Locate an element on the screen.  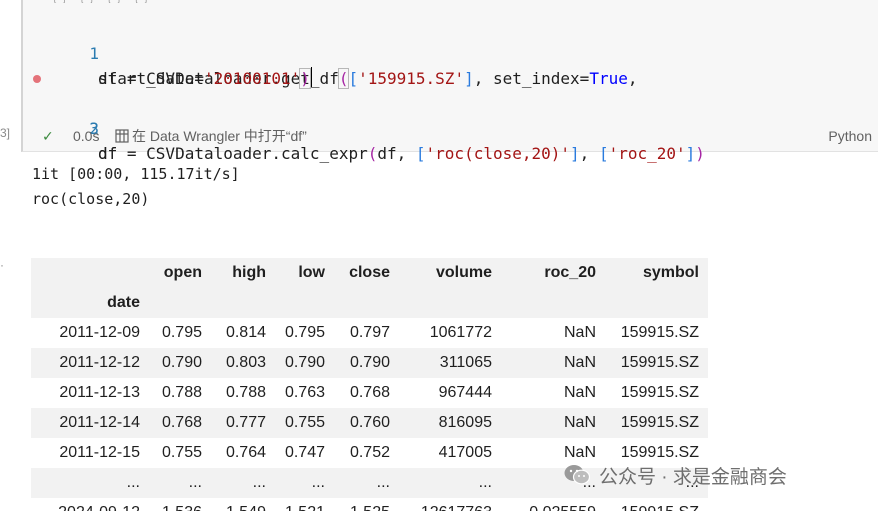
date-cell: 2024-09-12 is located at coordinates (90, 504).